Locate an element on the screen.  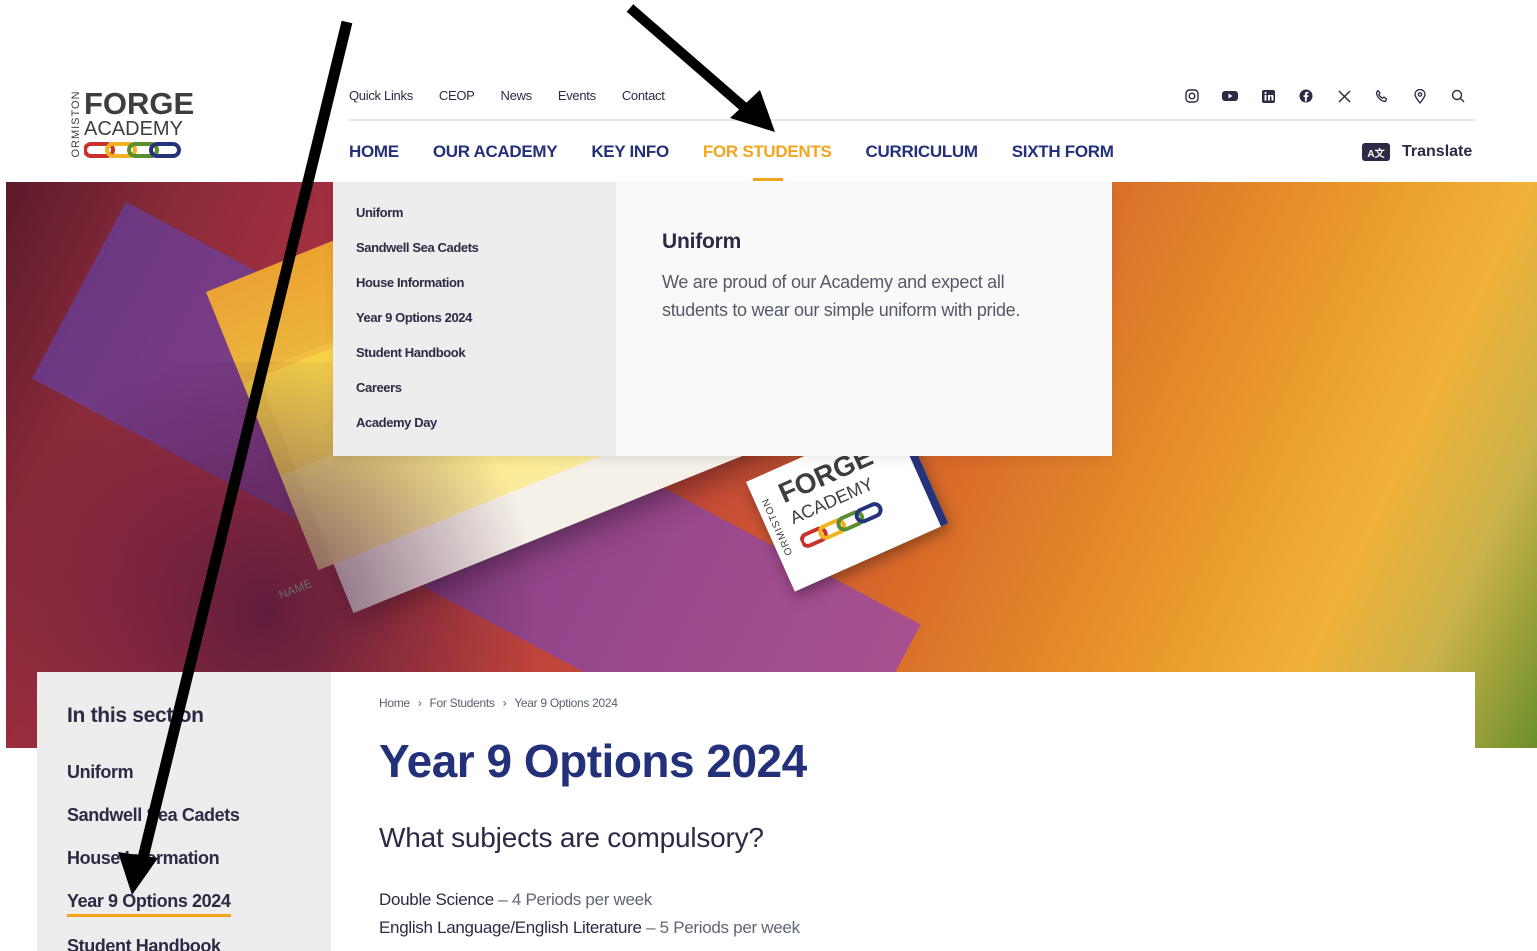
youtube-icon is located at coordinates (1230, 96).